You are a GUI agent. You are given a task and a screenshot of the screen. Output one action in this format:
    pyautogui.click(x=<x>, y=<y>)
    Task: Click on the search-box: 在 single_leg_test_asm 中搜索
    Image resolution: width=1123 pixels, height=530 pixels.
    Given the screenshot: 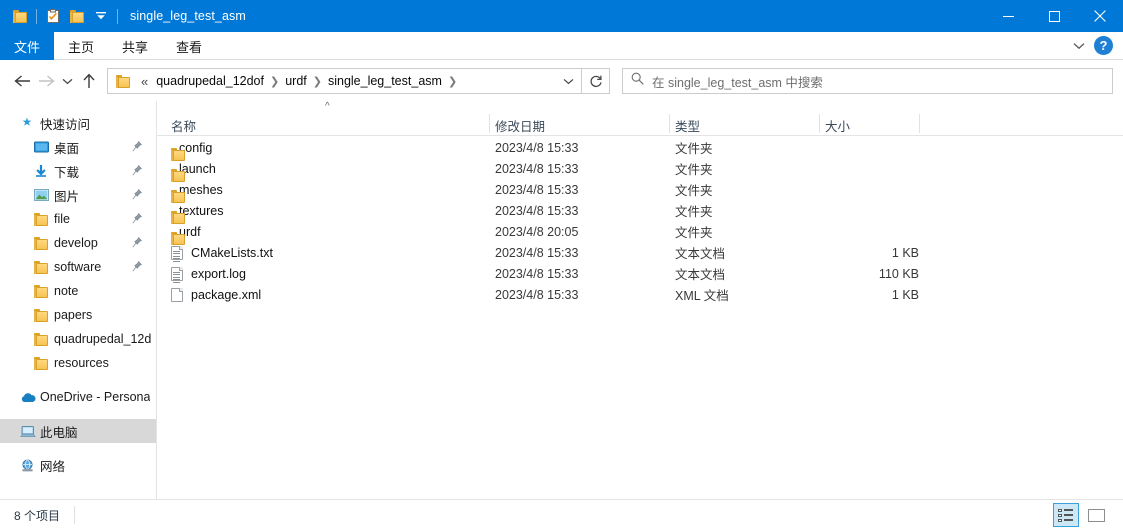 What is the action you would take?
    pyautogui.click(x=867, y=81)
    